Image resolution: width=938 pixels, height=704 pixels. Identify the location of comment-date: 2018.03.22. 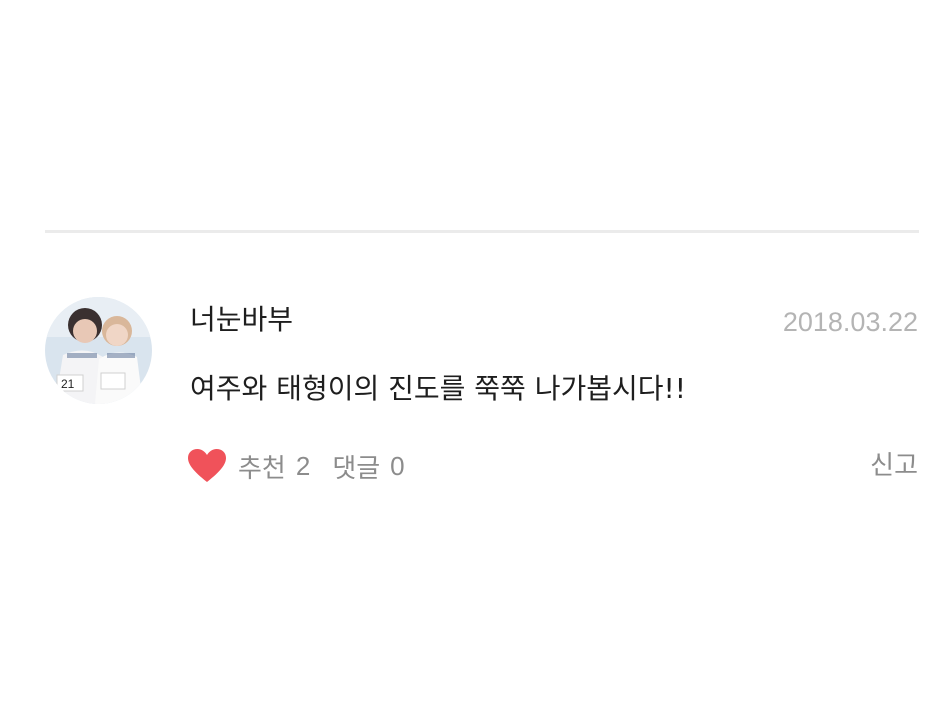
(850, 322).